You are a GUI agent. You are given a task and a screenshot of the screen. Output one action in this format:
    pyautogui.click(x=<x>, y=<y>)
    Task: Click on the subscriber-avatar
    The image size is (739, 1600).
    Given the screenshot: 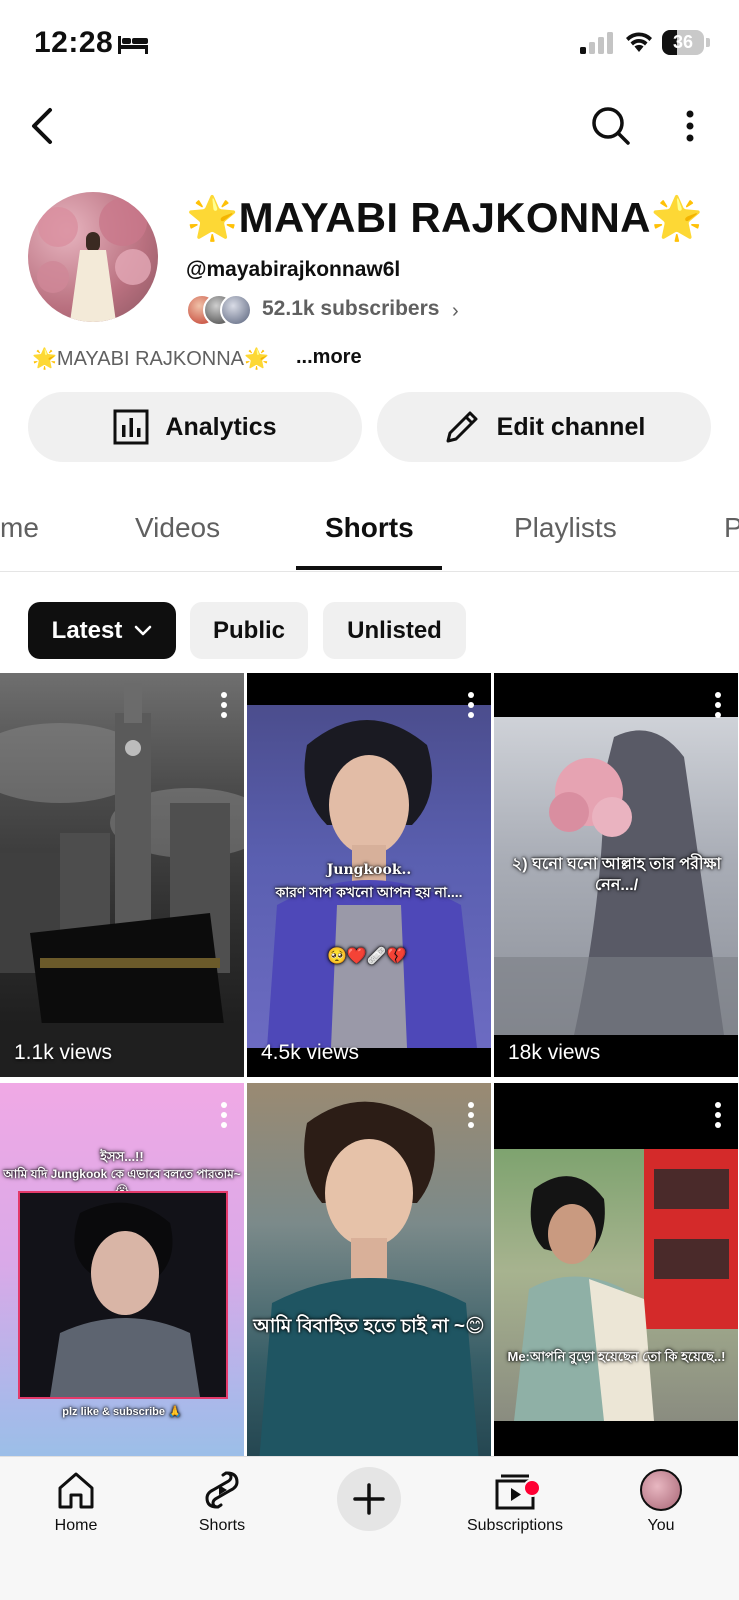 What is the action you would take?
    pyautogui.click(x=236, y=310)
    